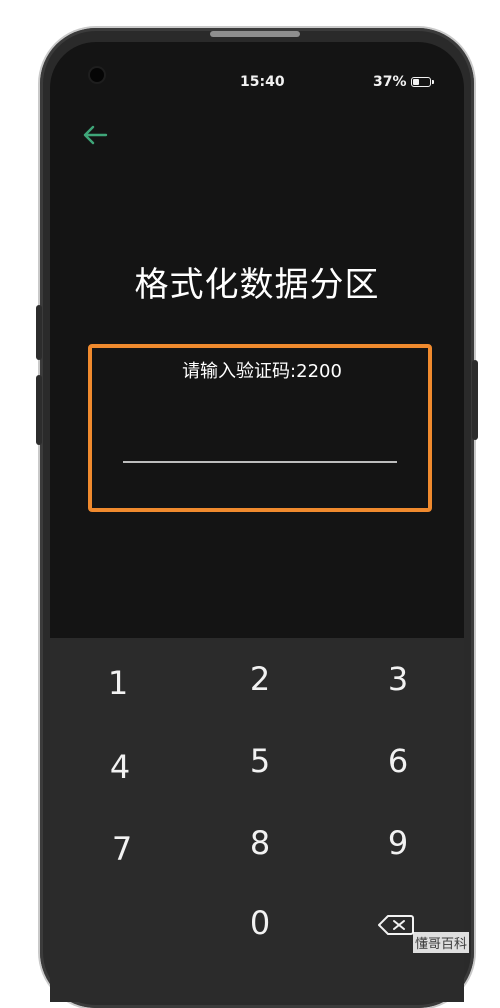 The width and height of the screenshot is (500, 1008). What do you see at coordinates (390, 82) in the screenshot?
I see `battery-percent: 37%` at bounding box center [390, 82].